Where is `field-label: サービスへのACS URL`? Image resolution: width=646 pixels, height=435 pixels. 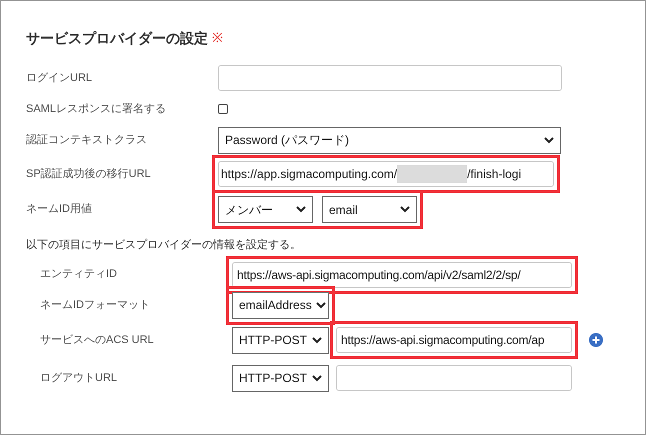
field-label: サービスへのACS URL is located at coordinates (97, 340).